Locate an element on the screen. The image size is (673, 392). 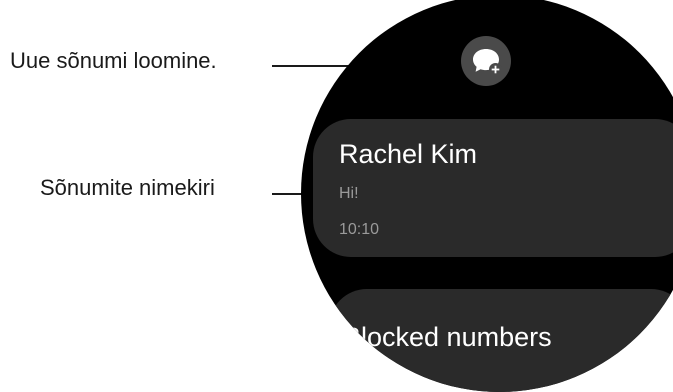
blocked-numbers-item: Blocked numbers is located at coordinates (501, 340).